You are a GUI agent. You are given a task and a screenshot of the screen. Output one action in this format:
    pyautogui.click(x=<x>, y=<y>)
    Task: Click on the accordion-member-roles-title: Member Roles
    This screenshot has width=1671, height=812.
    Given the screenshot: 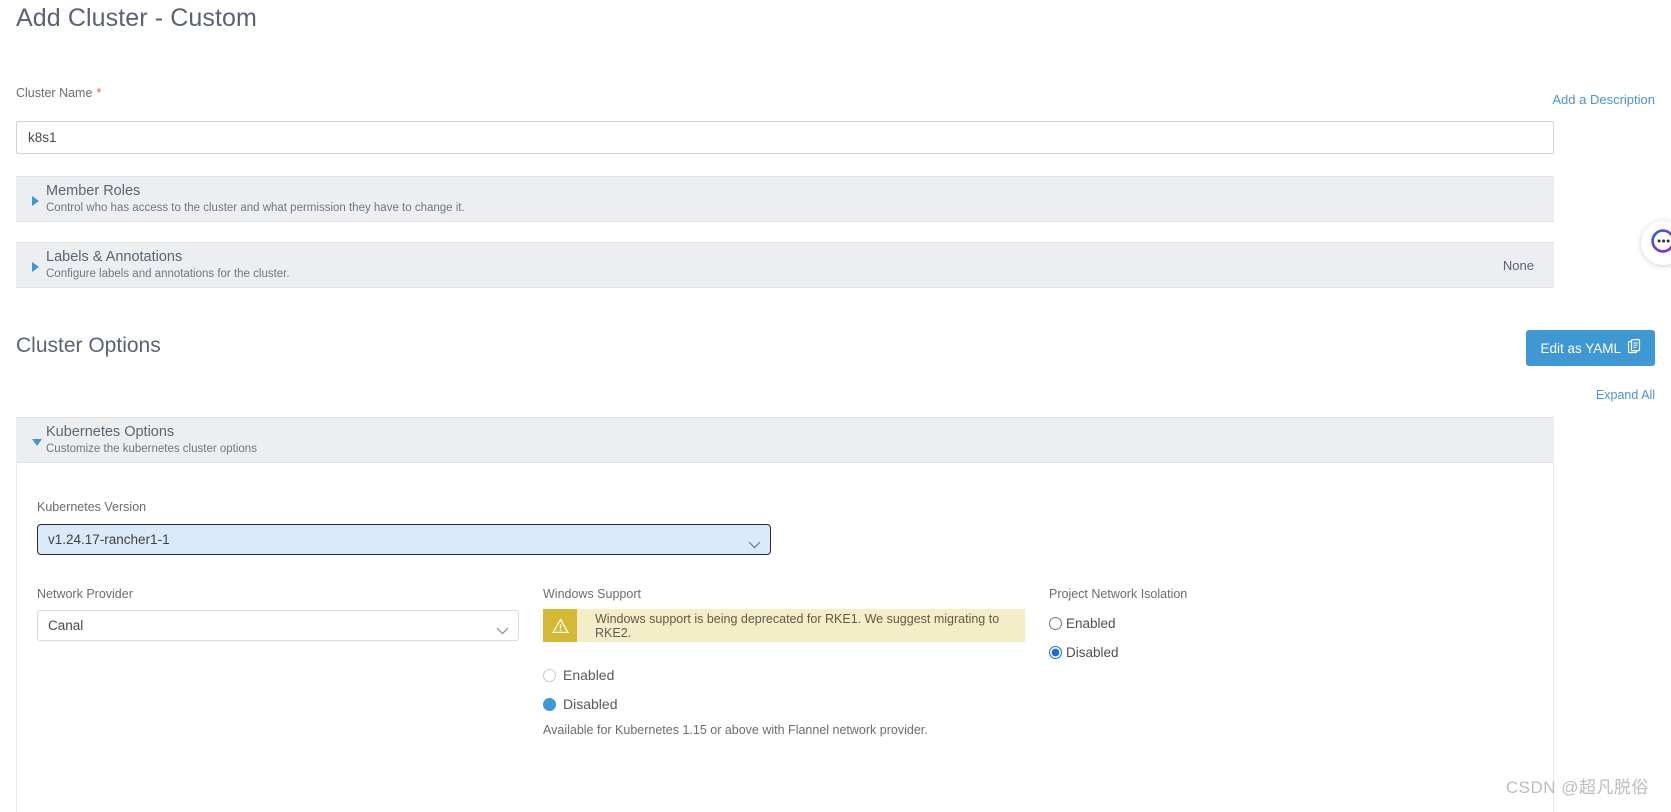 What is the action you would take?
    pyautogui.click(x=93, y=191)
    